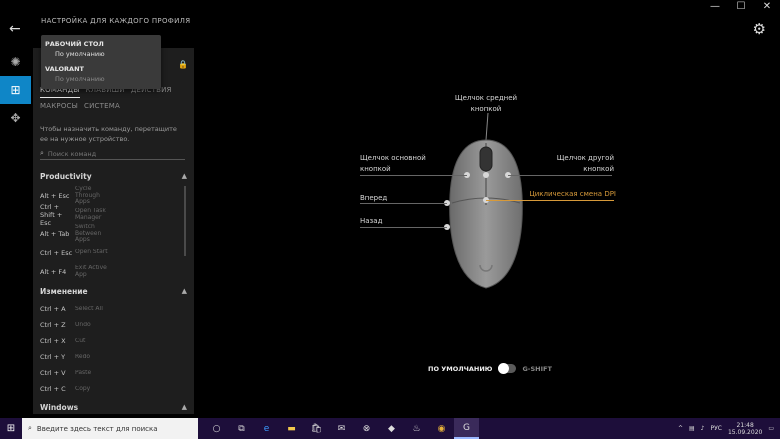 This screenshot has width=780, height=439. I want to click on gear-icon: ⚙, so click(759, 29).